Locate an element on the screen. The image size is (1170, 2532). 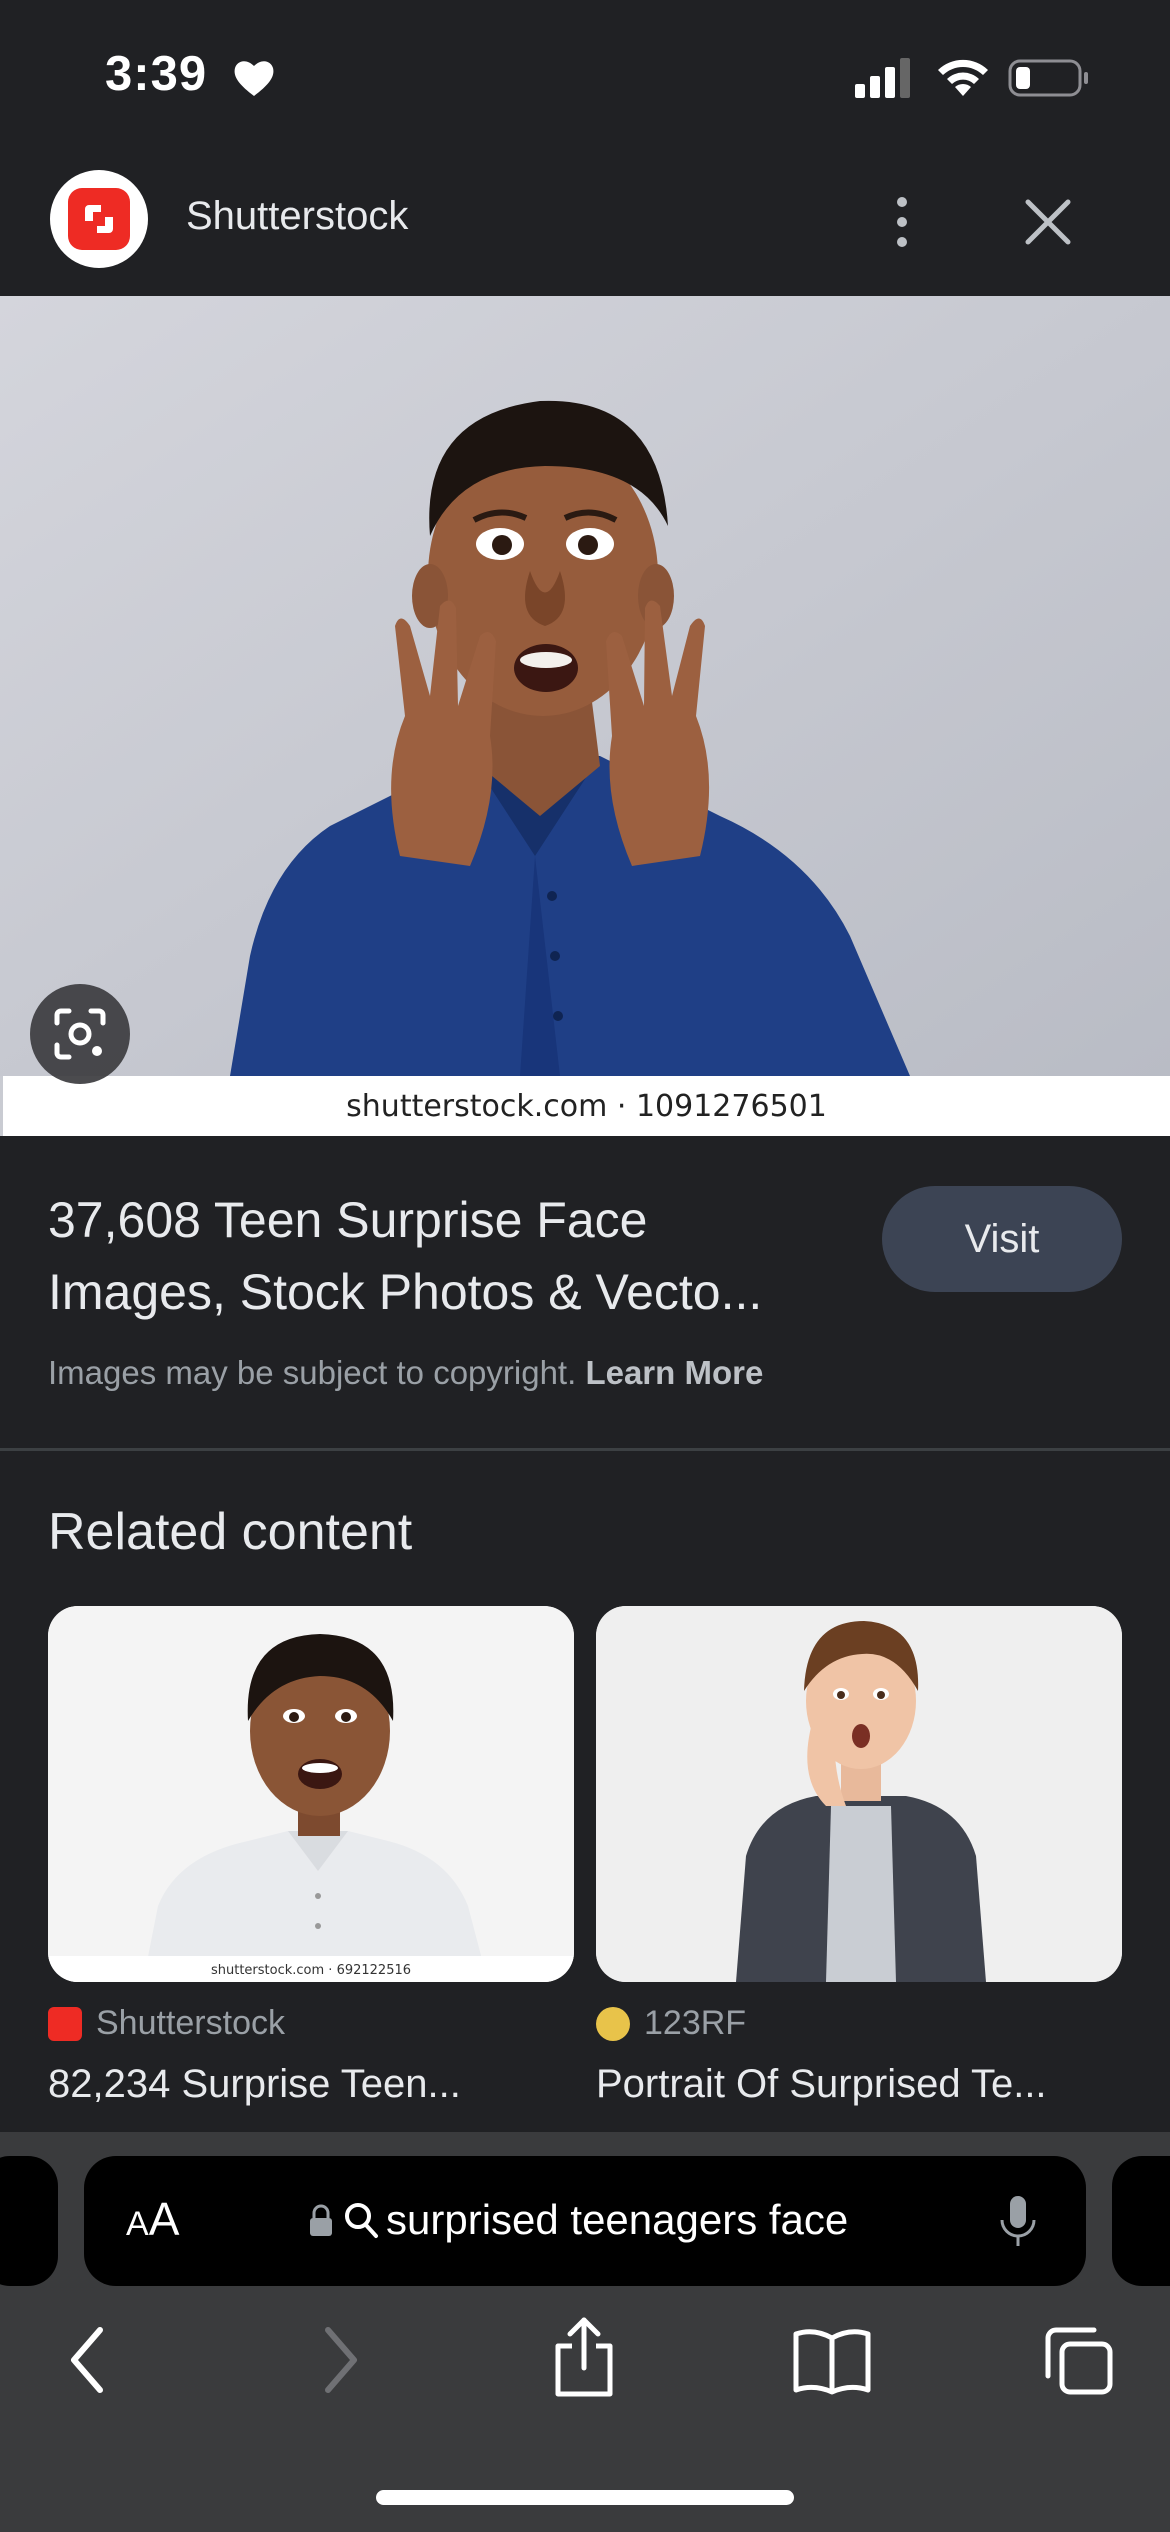
cellular-signal-icon is located at coordinates (882, 78).